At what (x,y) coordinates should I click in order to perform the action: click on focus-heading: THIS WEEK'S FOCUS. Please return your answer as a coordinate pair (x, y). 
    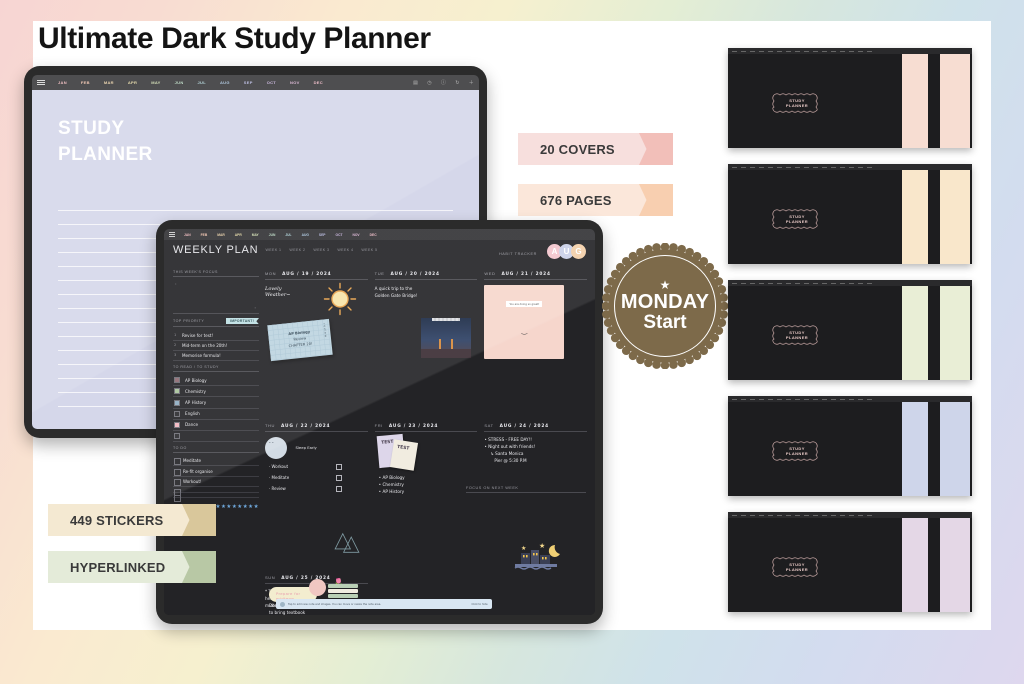
    Looking at the image, I should click on (216, 273).